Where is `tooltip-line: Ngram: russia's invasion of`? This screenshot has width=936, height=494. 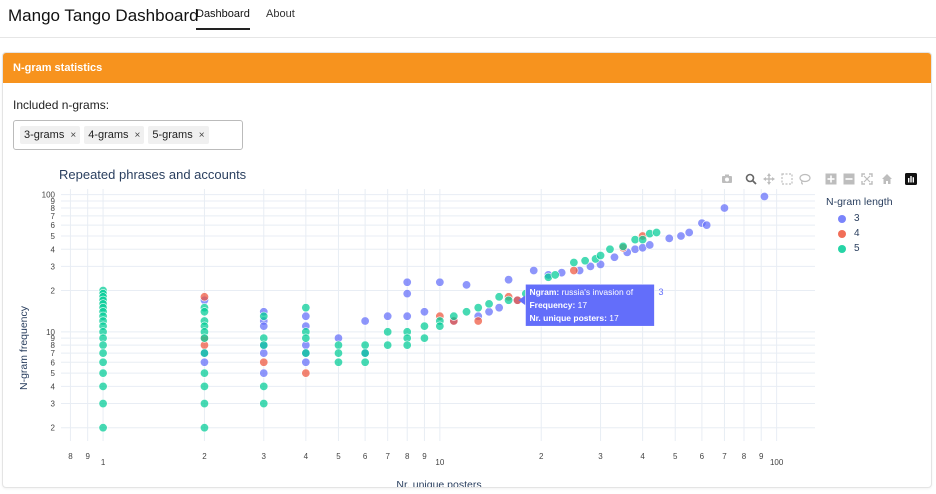
tooltip-line: Ngram: russia's invasion of is located at coordinates (581, 292).